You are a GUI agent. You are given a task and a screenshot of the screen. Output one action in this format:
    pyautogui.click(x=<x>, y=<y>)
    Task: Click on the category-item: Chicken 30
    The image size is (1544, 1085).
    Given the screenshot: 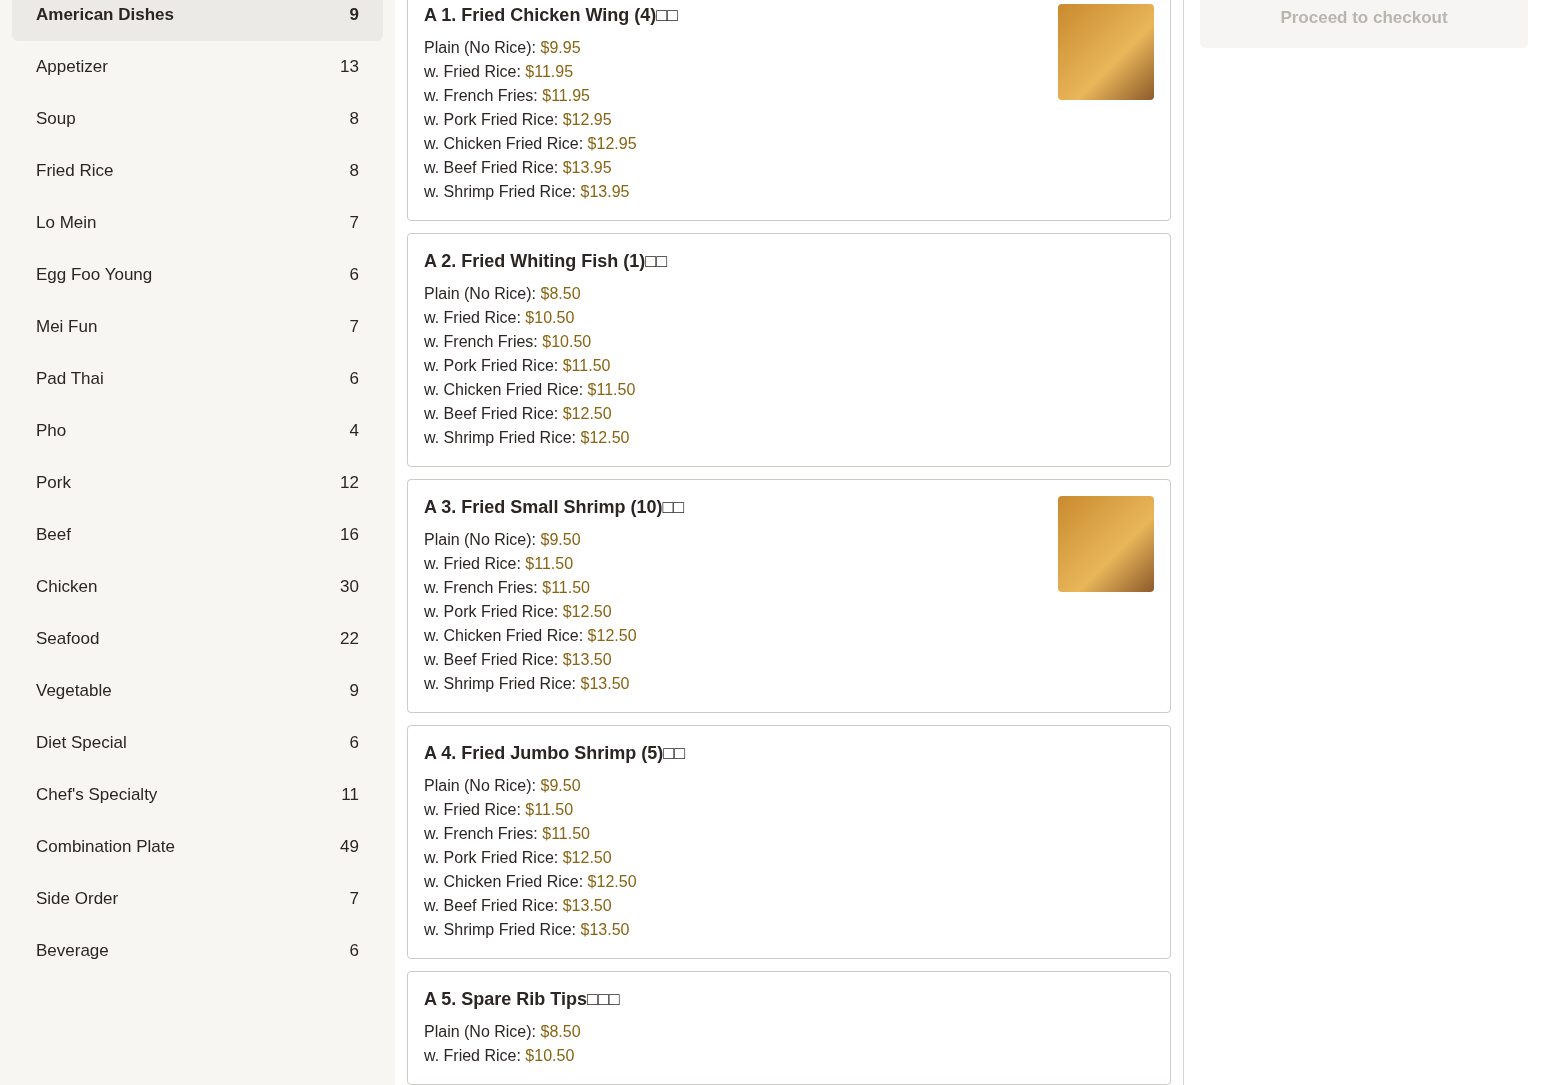 What is the action you would take?
    pyautogui.click(x=197, y=587)
    